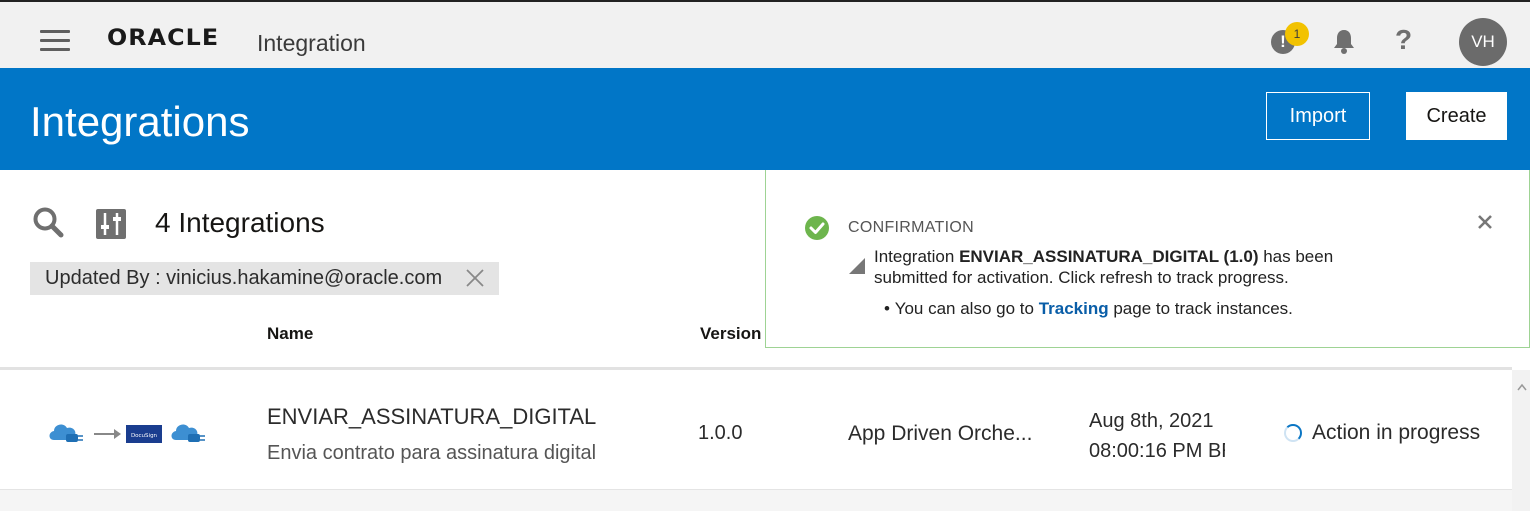 The height and width of the screenshot is (511, 1530). I want to click on check-circle-icon, so click(817, 230).